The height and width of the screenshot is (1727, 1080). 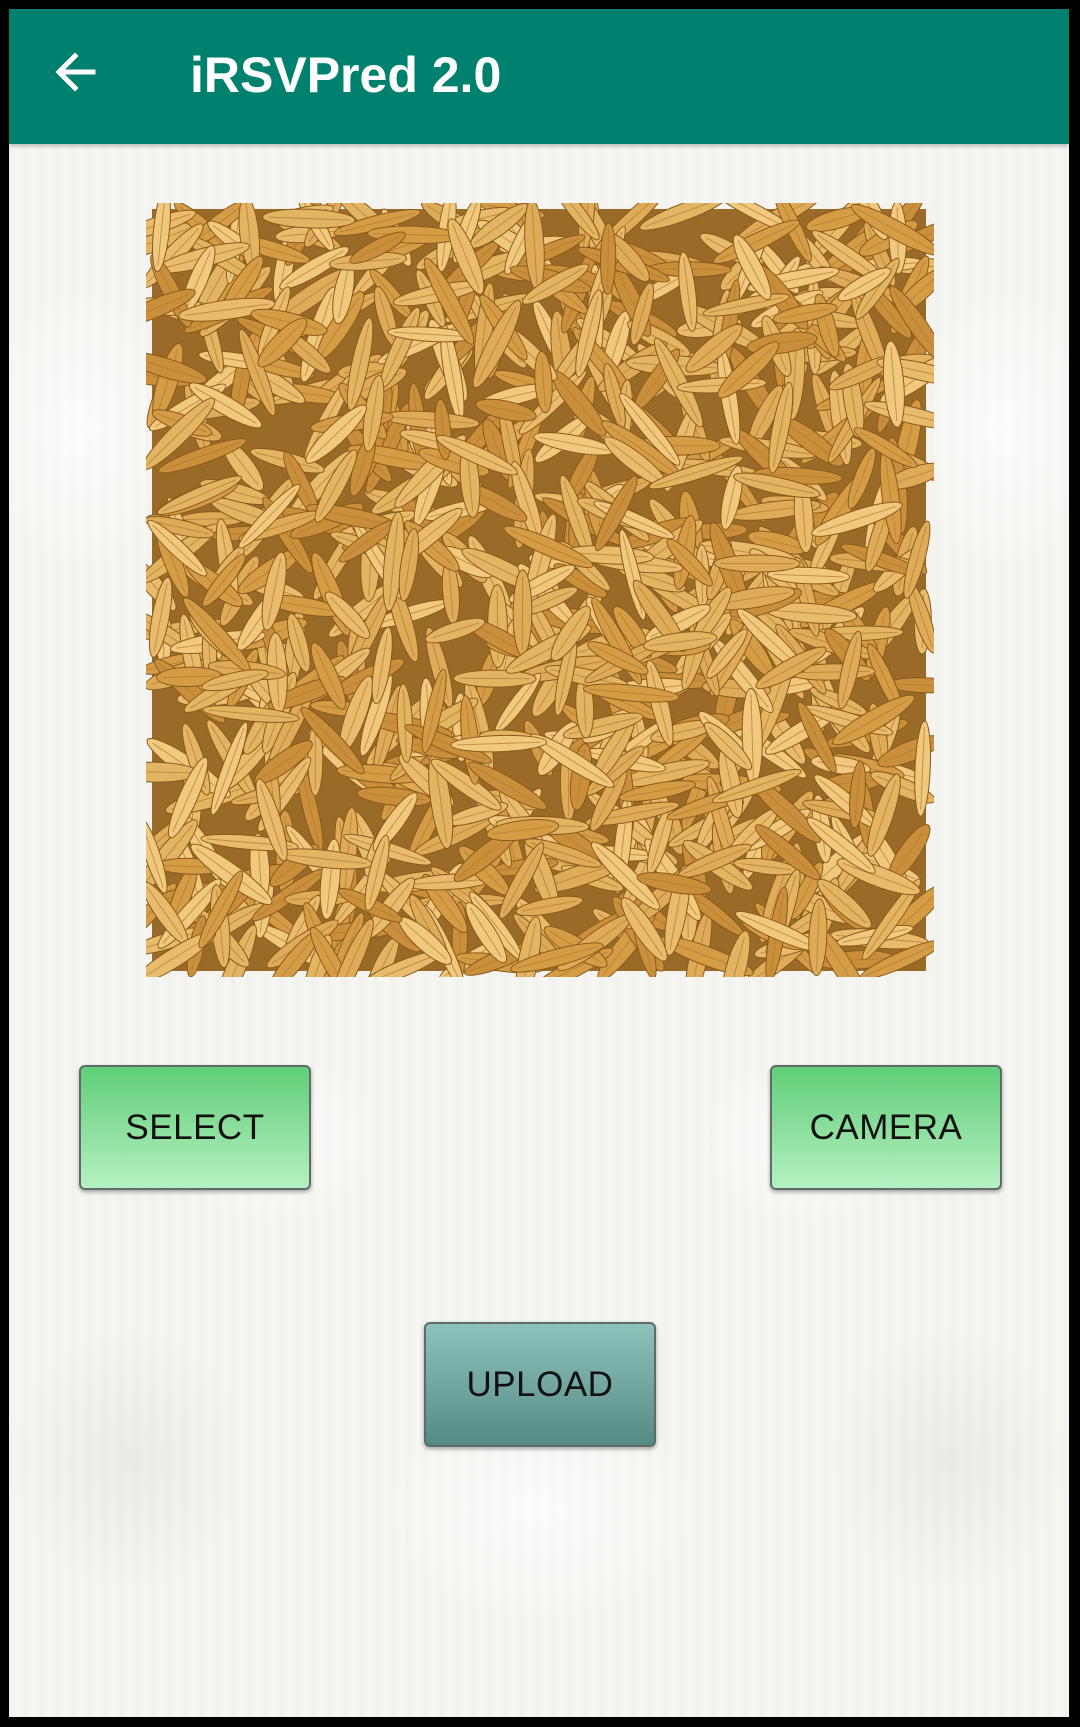 What do you see at coordinates (539, 76) in the screenshot?
I see `app-bar: iRSVPred 2.0` at bounding box center [539, 76].